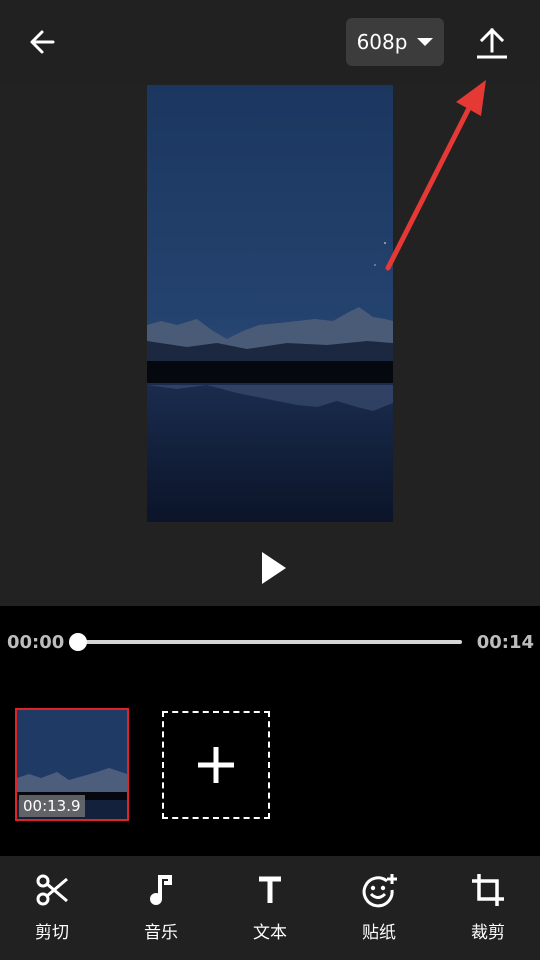 Image resolution: width=540 pixels, height=960 pixels. Describe the element at coordinates (425, 42) in the screenshot. I see `caret-down-icon` at that location.